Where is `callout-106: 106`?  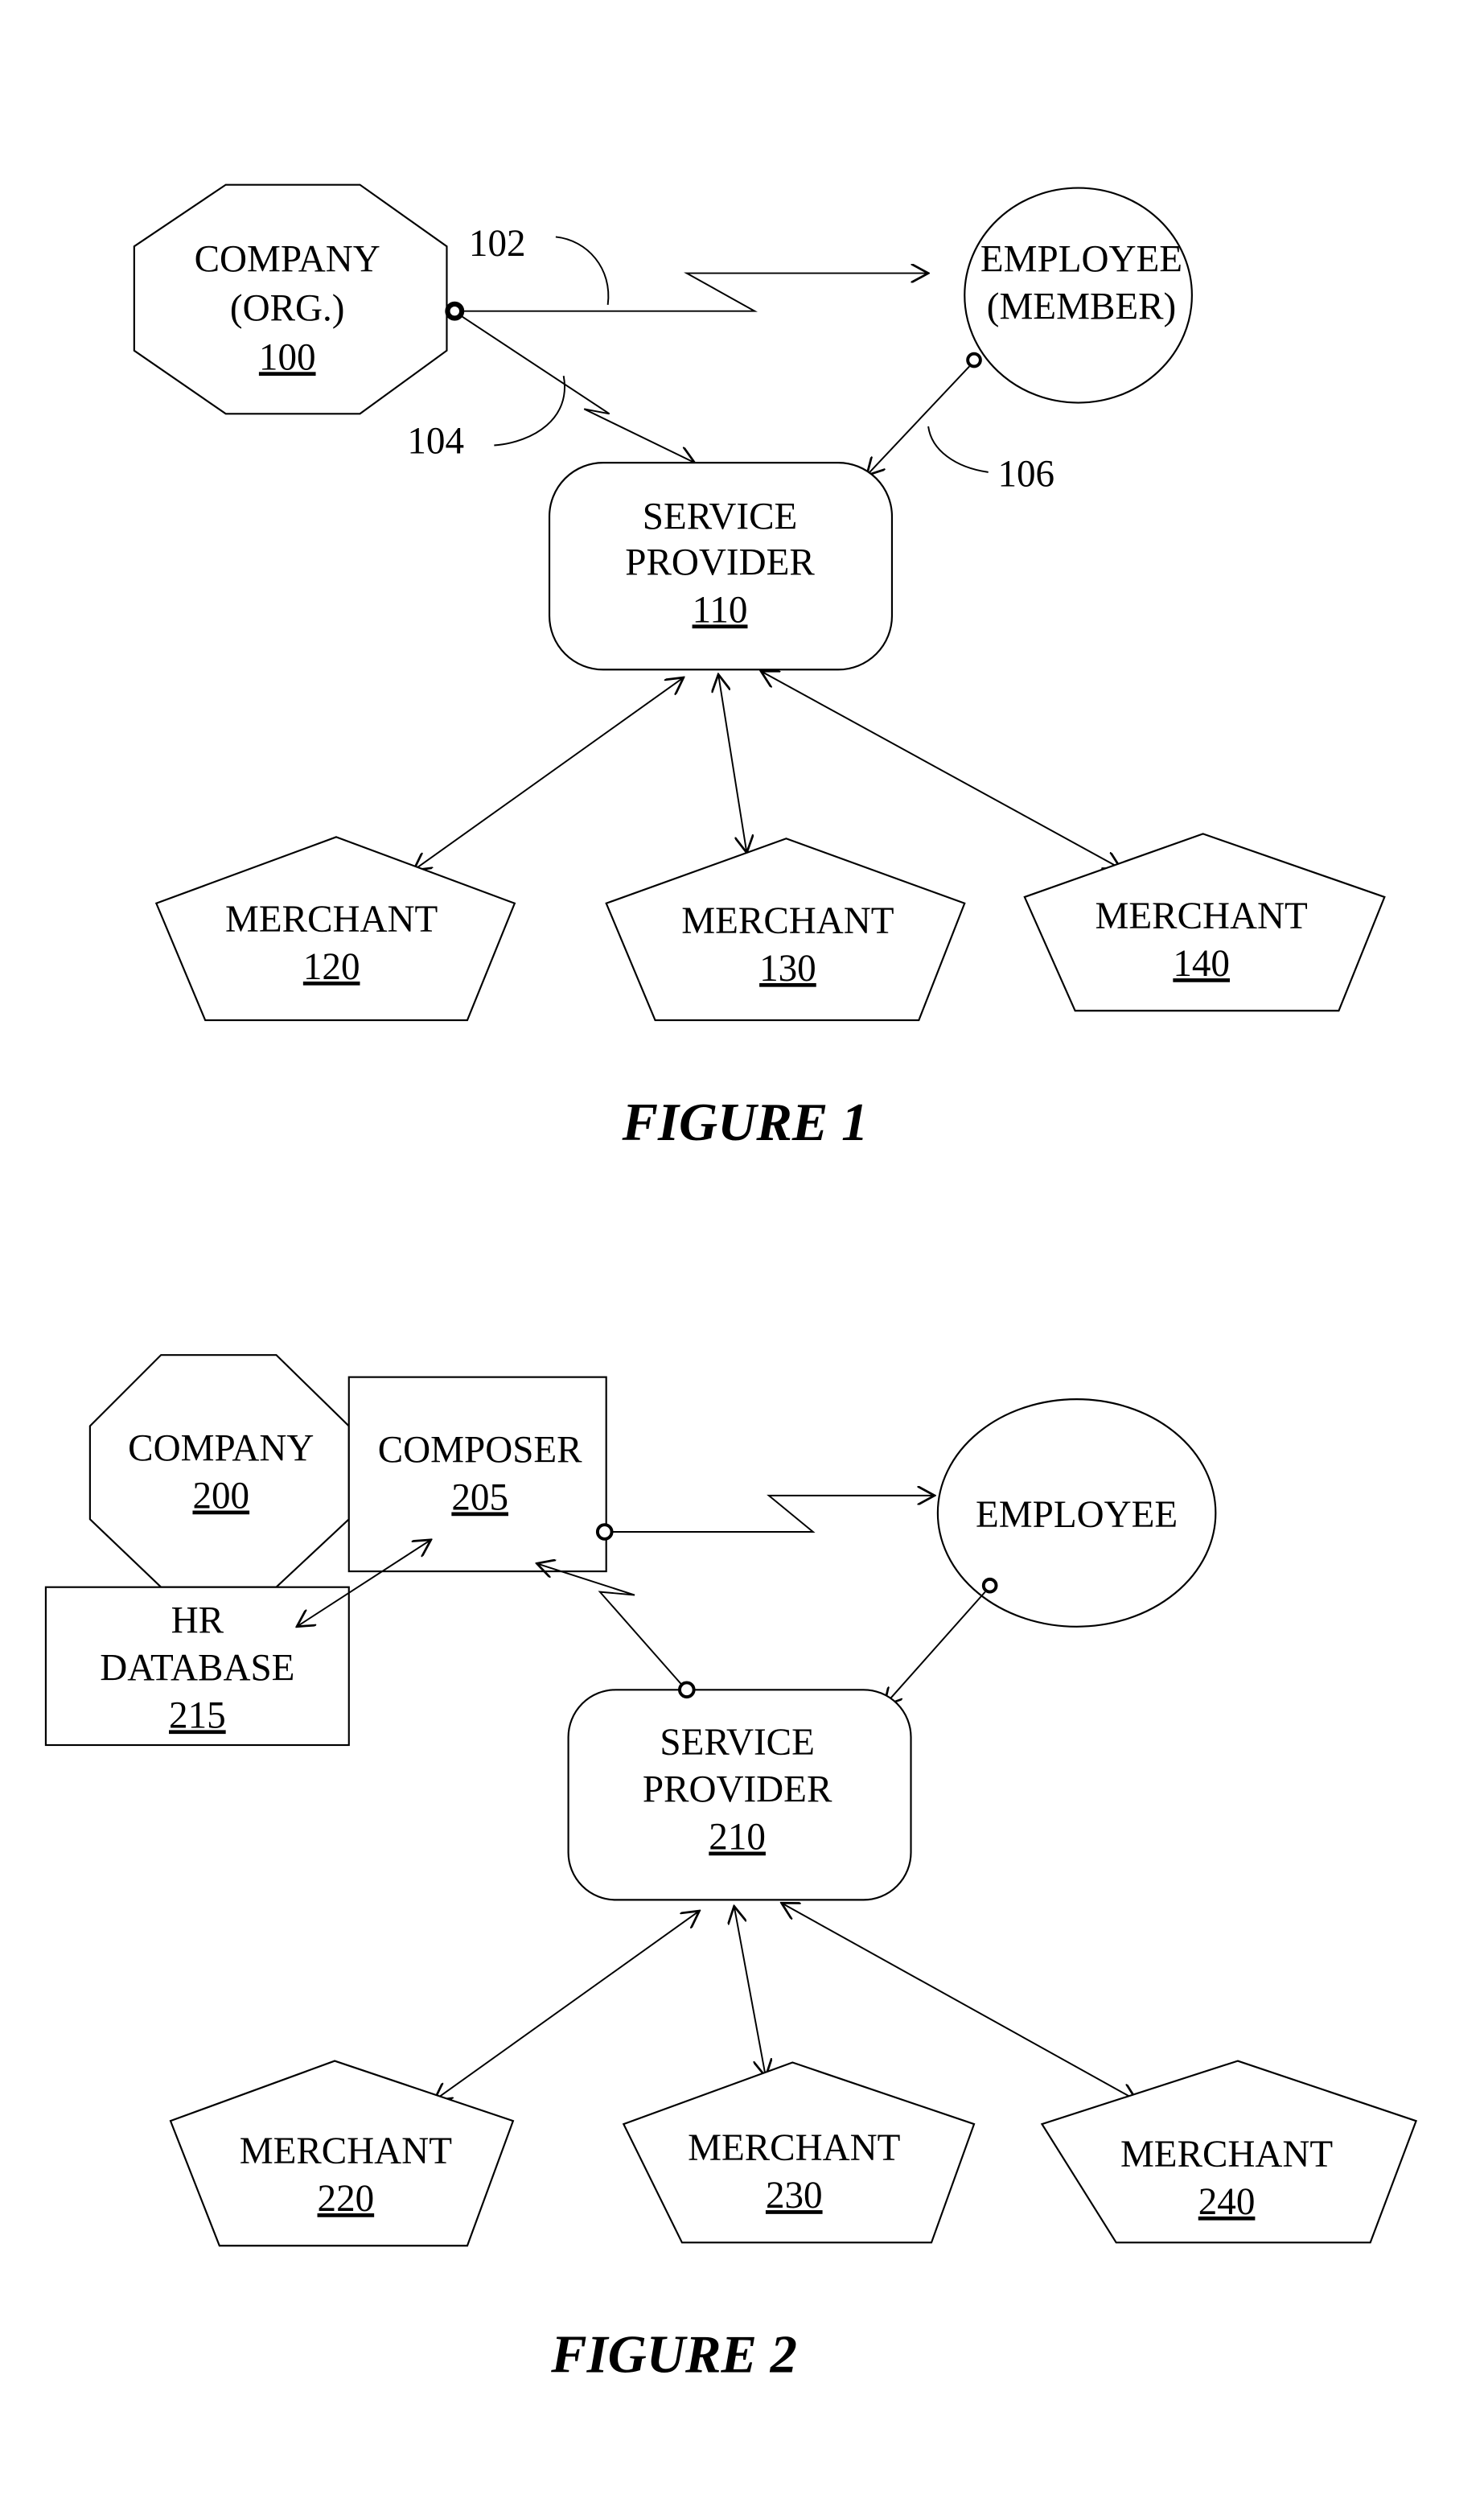 callout-106: 106 is located at coordinates (1026, 475).